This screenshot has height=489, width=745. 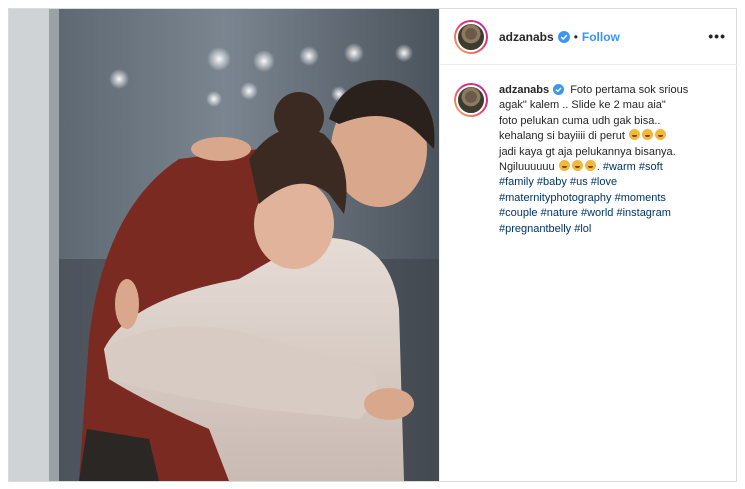 What do you see at coordinates (579, 182) in the screenshot?
I see `hashtag-link: #us` at bounding box center [579, 182].